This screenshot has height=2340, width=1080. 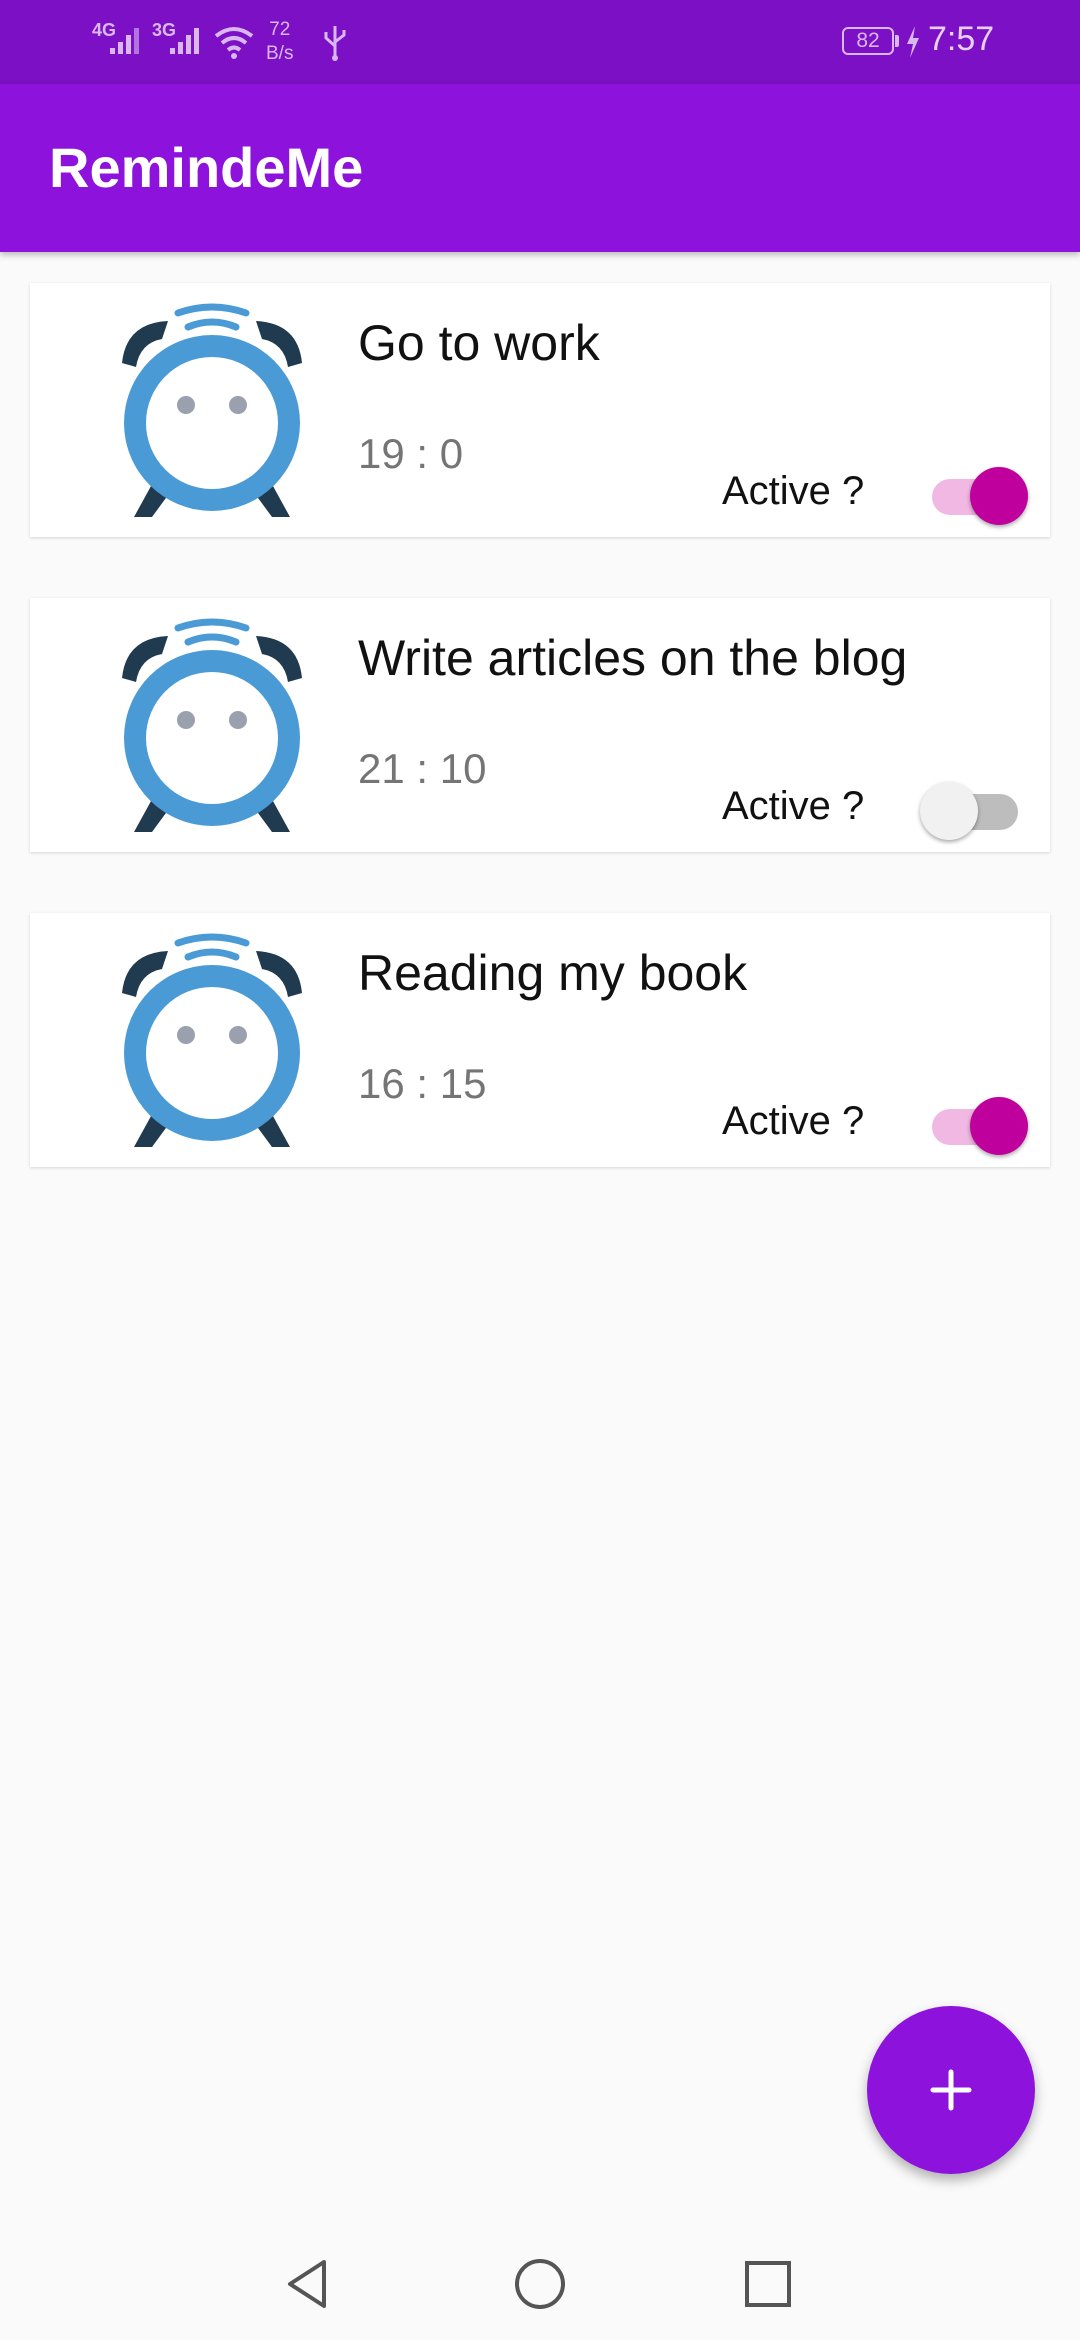 What do you see at coordinates (961, 39) in the screenshot?
I see `status-time: 7:57` at bounding box center [961, 39].